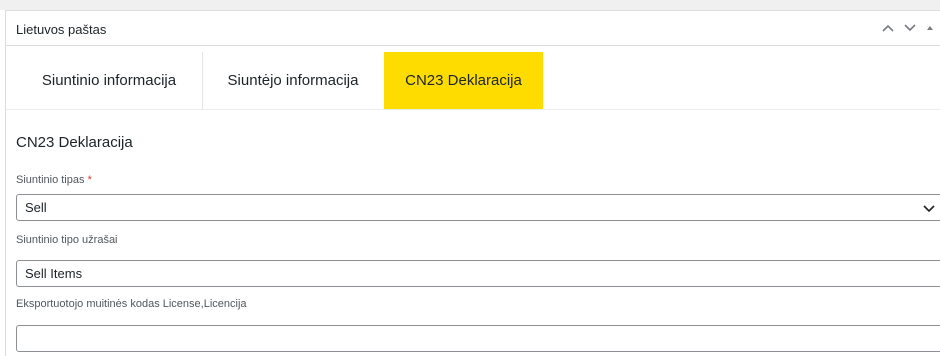  I want to click on parcel-type-value: Sell, so click(36, 207).